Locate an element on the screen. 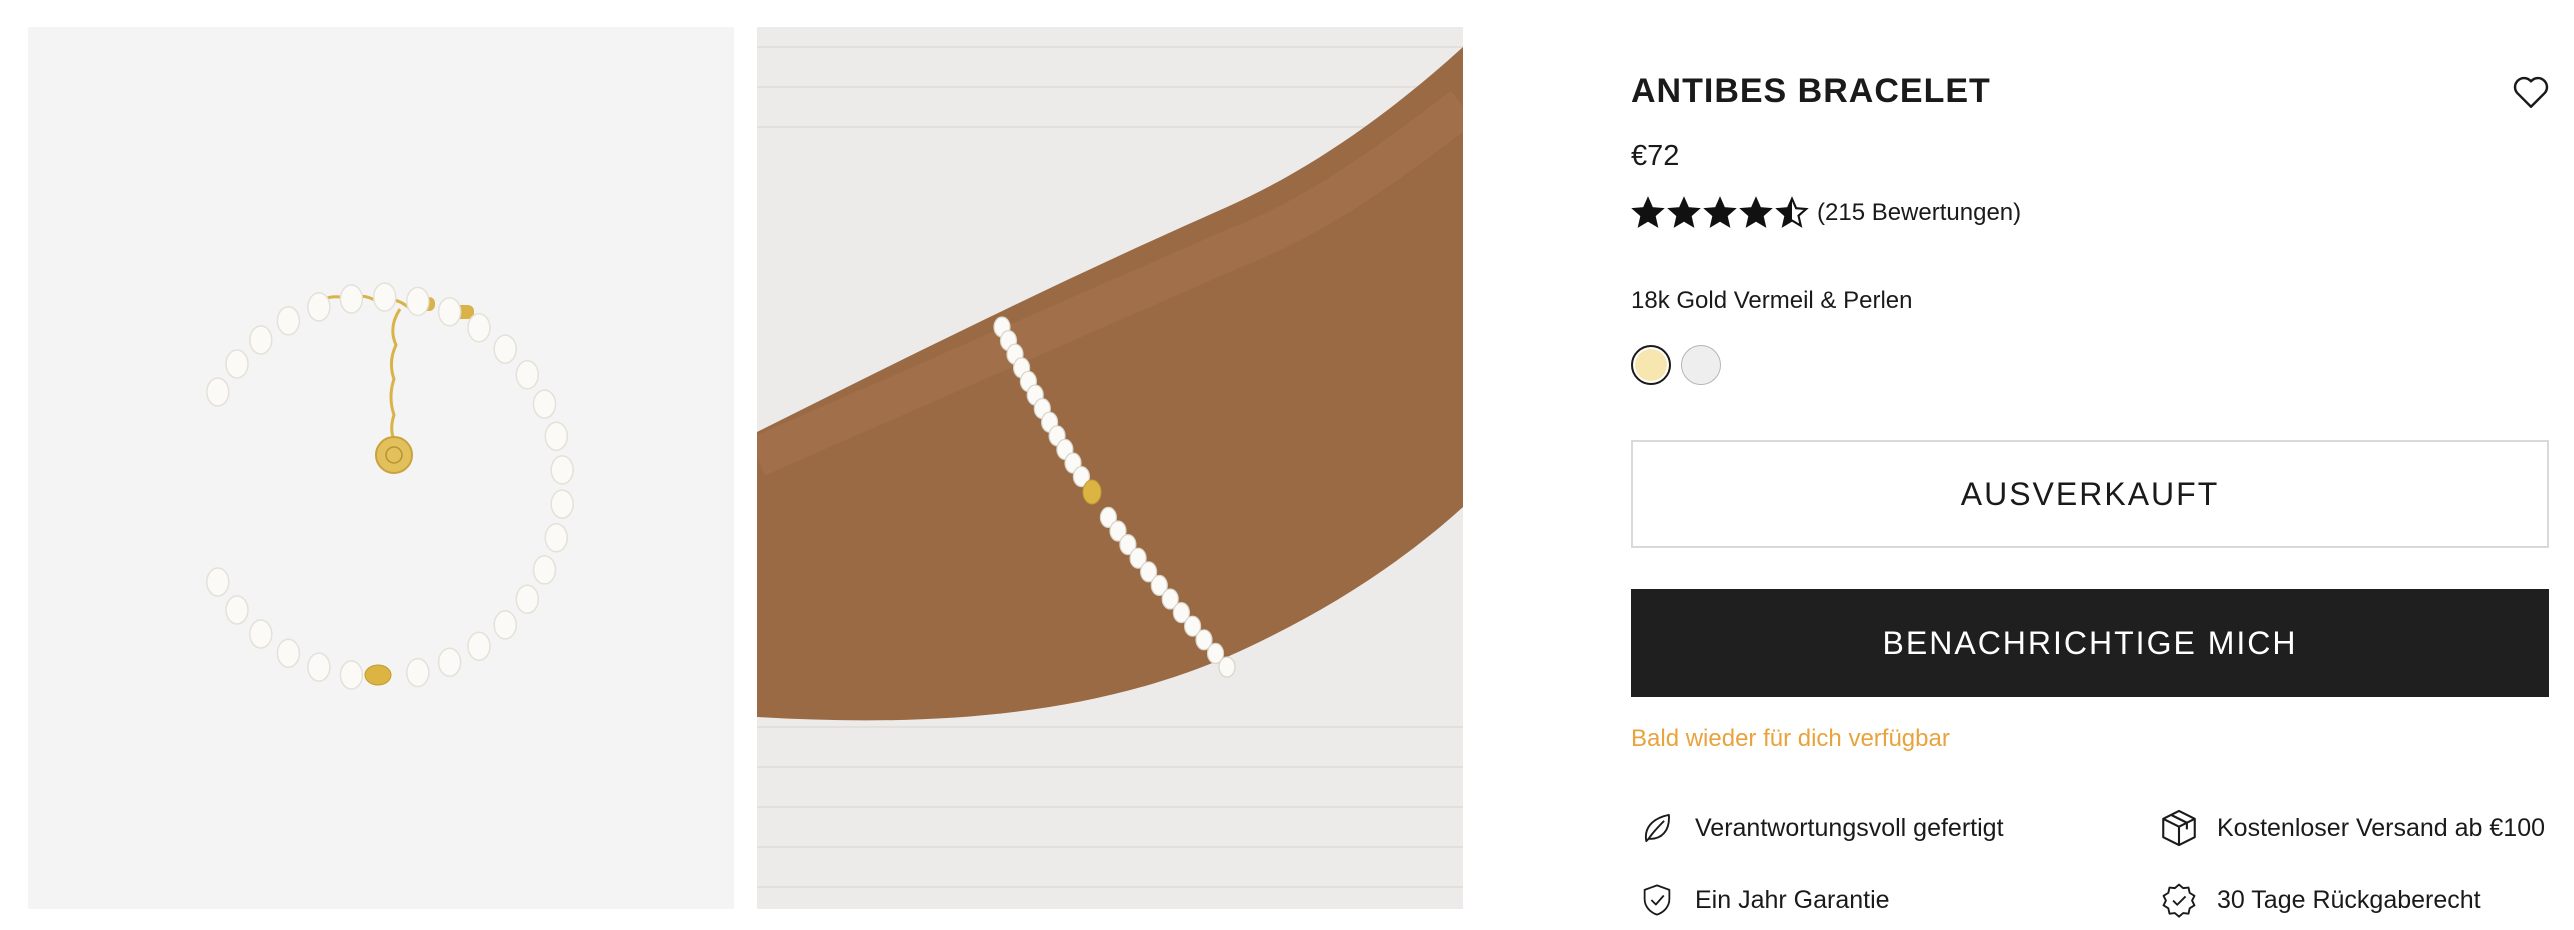  leaf-icon is located at coordinates (1657, 828).